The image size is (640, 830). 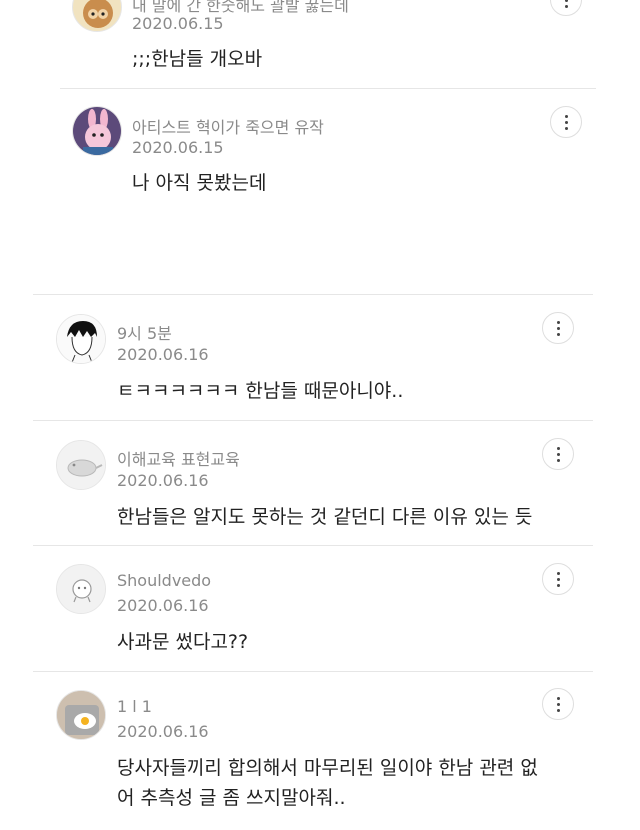 What do you see at coordinates (134, 706) in the screenshot?
I see `comment-author: 1 l 1` at bounding box center [134, 706].